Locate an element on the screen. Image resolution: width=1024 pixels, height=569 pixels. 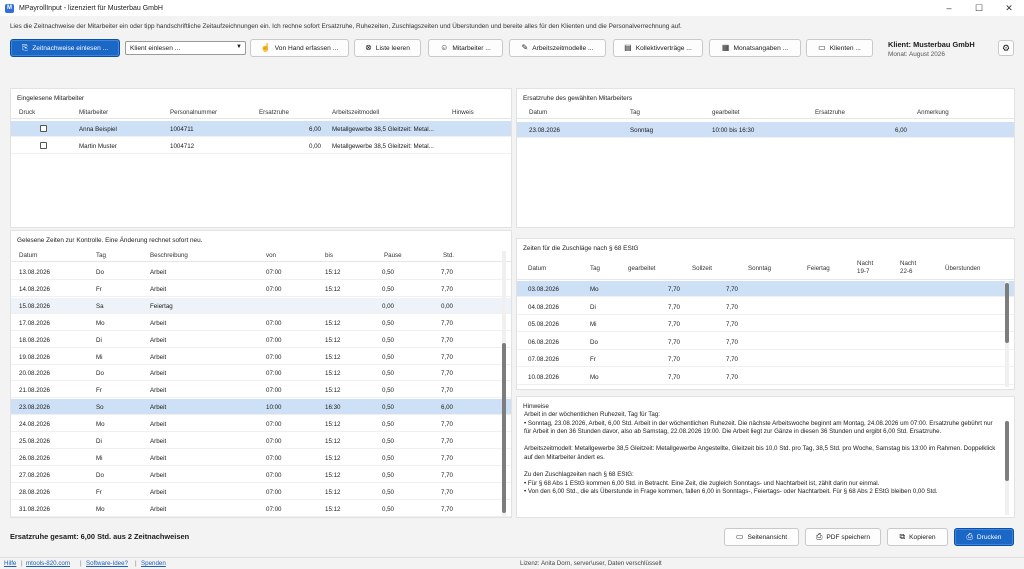
time-cell-day: Di is located at coordinates (99, 441).